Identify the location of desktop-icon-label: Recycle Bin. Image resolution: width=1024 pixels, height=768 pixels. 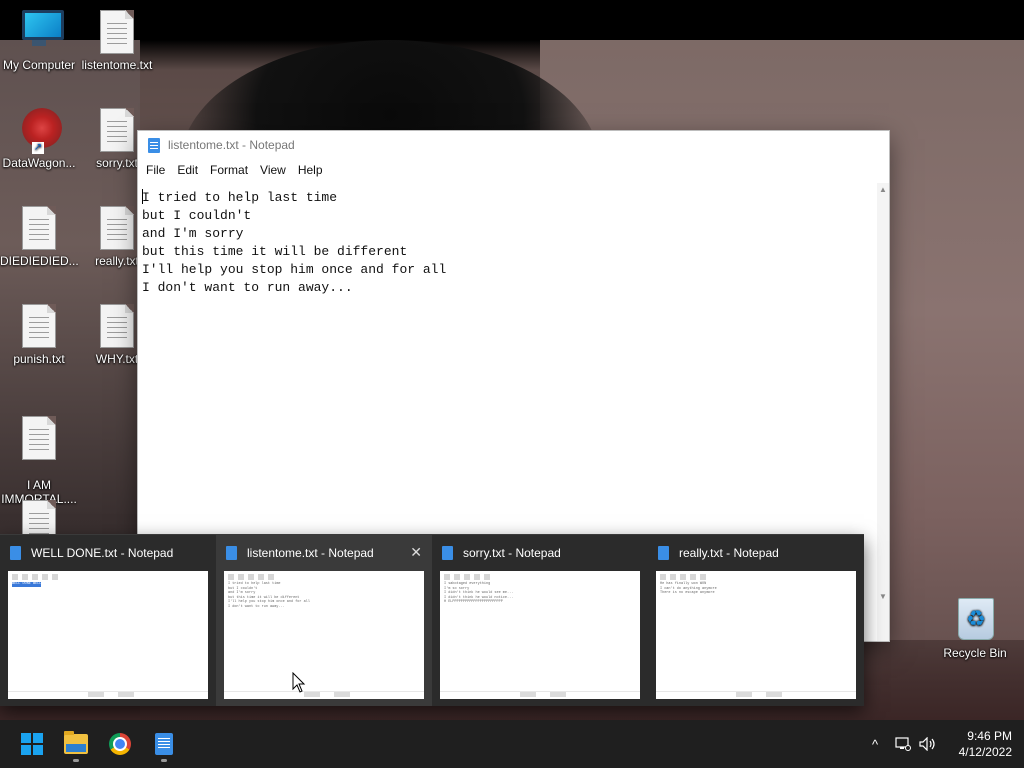
(975, 653).